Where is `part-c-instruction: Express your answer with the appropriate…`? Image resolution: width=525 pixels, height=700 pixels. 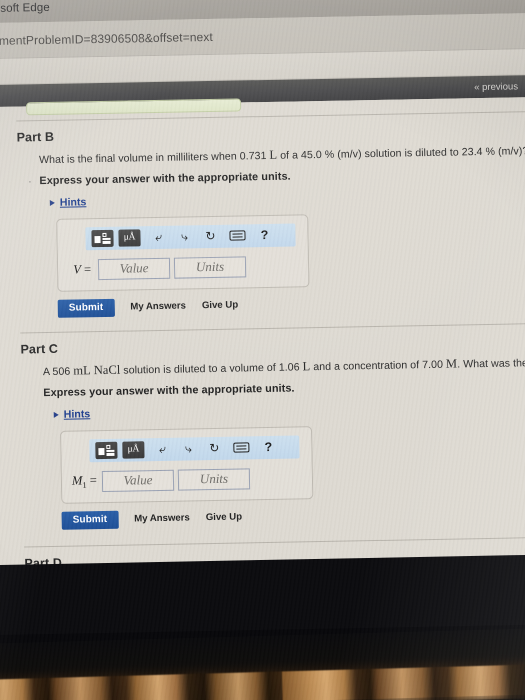
part-c-instruction: Express your answer with the appropriate… is located at coordinates (169, 390).